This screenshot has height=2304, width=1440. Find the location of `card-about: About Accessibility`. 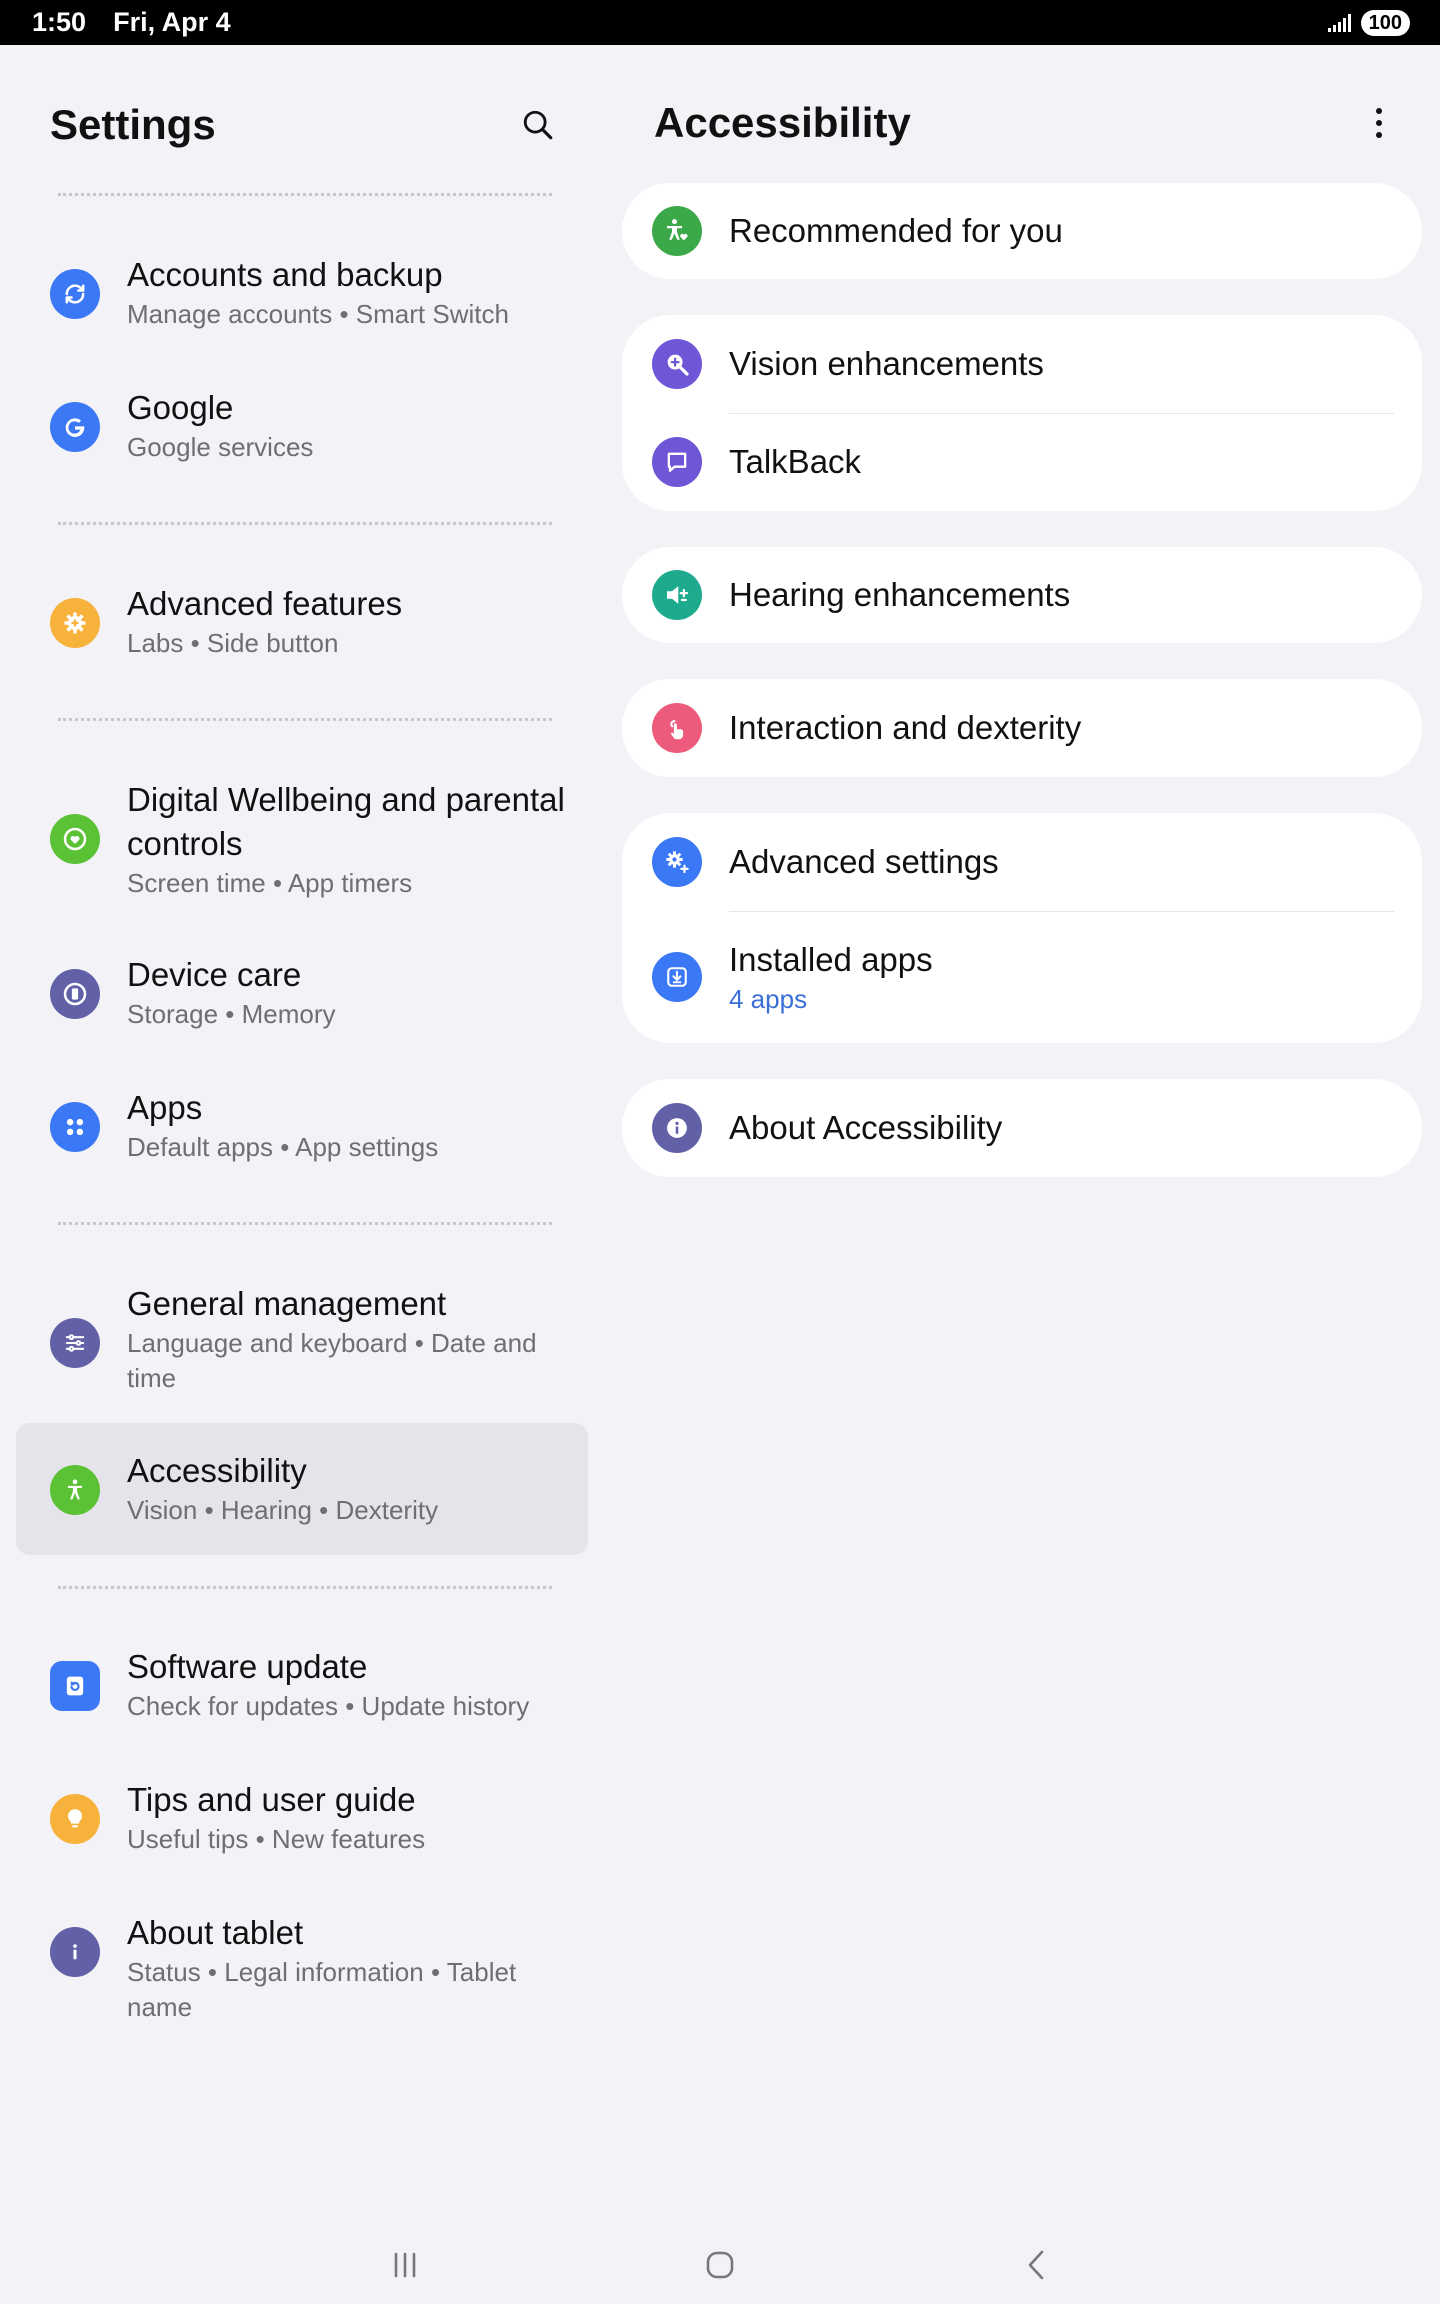

card-about: About Accessibility is located at coordinates (1022, 1128).